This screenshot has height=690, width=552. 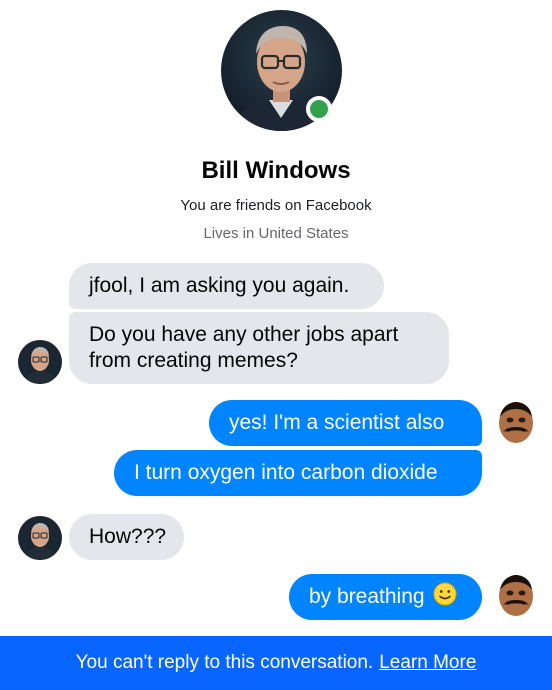 What do you see at coordinates (319, 109) in the screenshot?
I see `online-status-indicator` at bounding box center [319, 109].